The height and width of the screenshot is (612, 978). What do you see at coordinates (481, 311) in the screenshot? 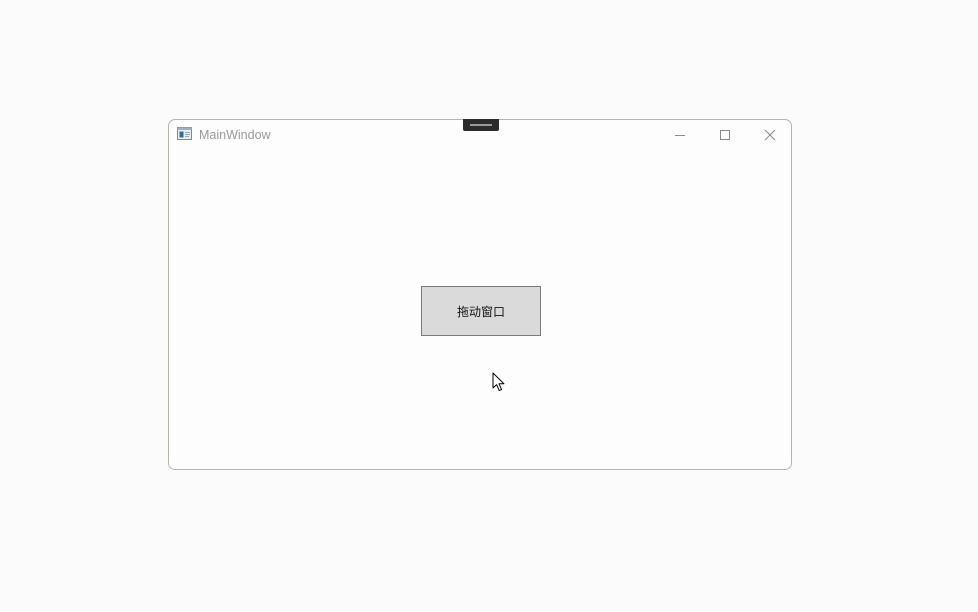
I see `drag-window-button: 拖动窗口` at bounding box center [481, 311].